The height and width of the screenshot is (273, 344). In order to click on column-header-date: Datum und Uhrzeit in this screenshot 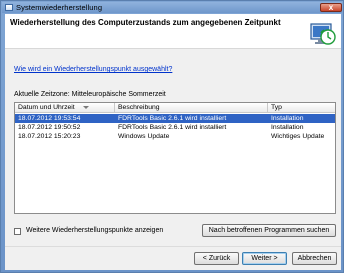, I will do `click(65, 108)`.